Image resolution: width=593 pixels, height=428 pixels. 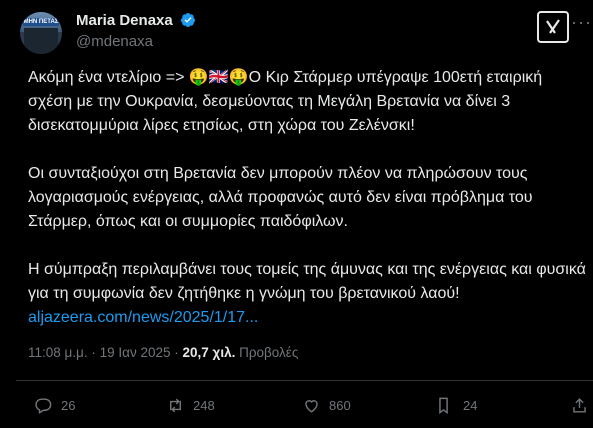 I want to click on views-label: Προβολές, so click(x=269, y=352).